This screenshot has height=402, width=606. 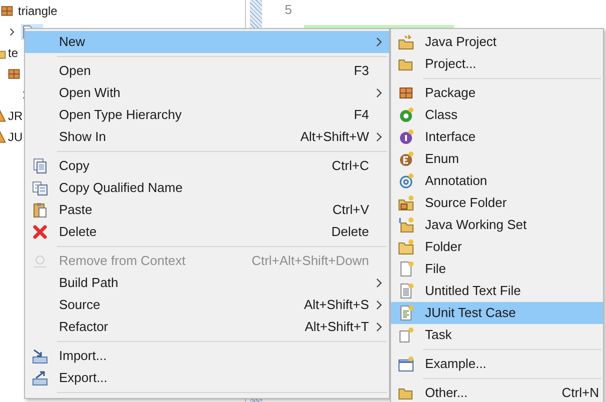 I want to click on test-file-icon, so click(x=406, y=313).